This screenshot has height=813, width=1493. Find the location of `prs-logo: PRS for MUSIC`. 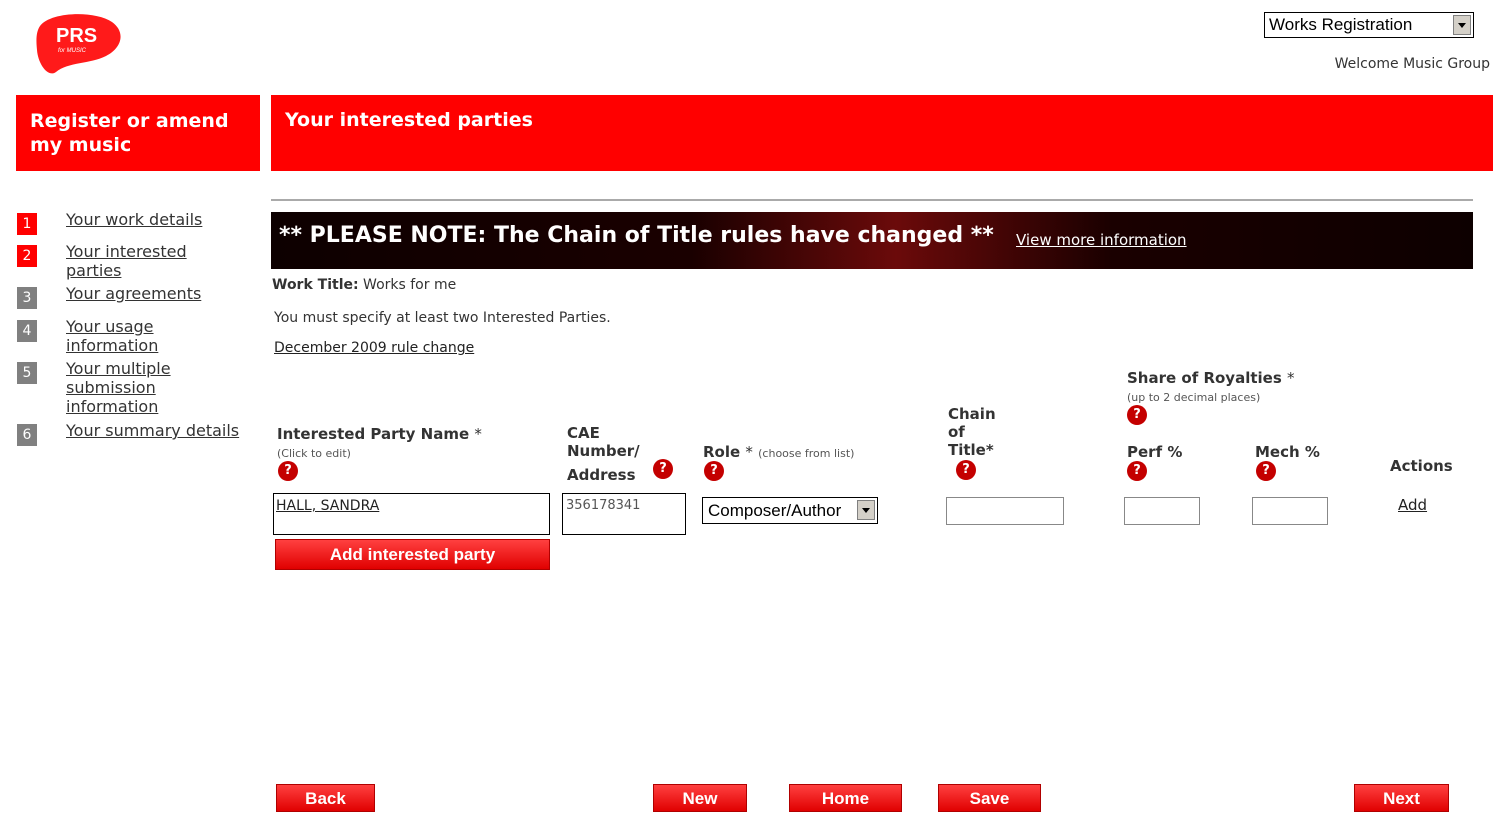

prs-logo: PRS for MUSIC is located at coordinates (78, 43).